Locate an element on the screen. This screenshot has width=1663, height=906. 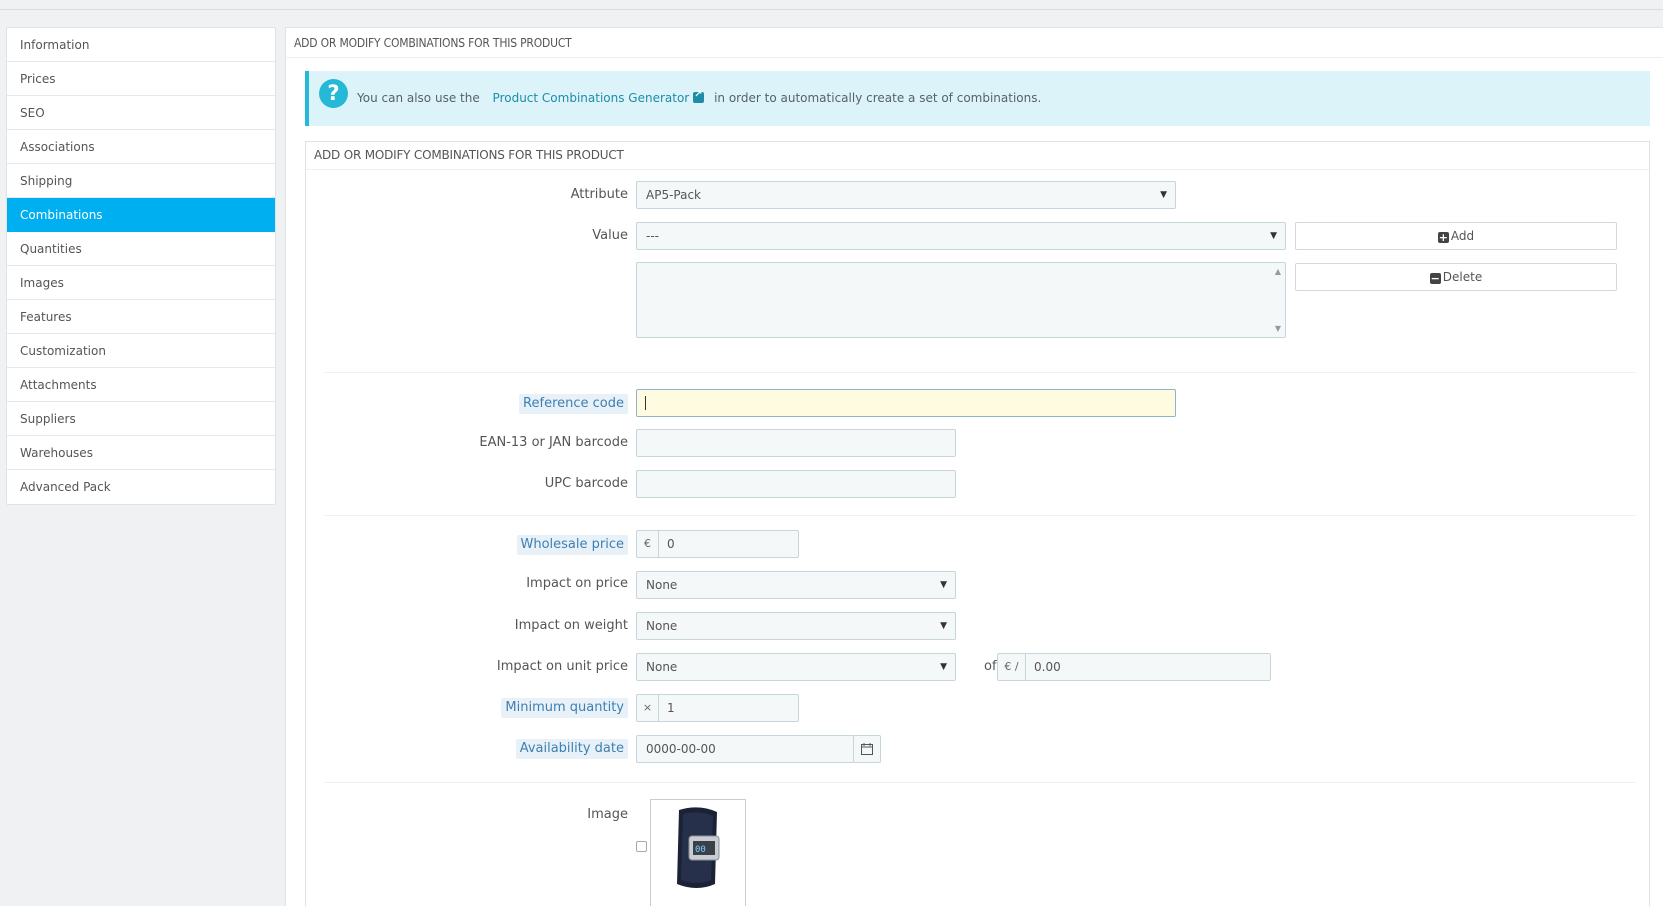
watch-image: 00 is located at coordinates (698, 847).